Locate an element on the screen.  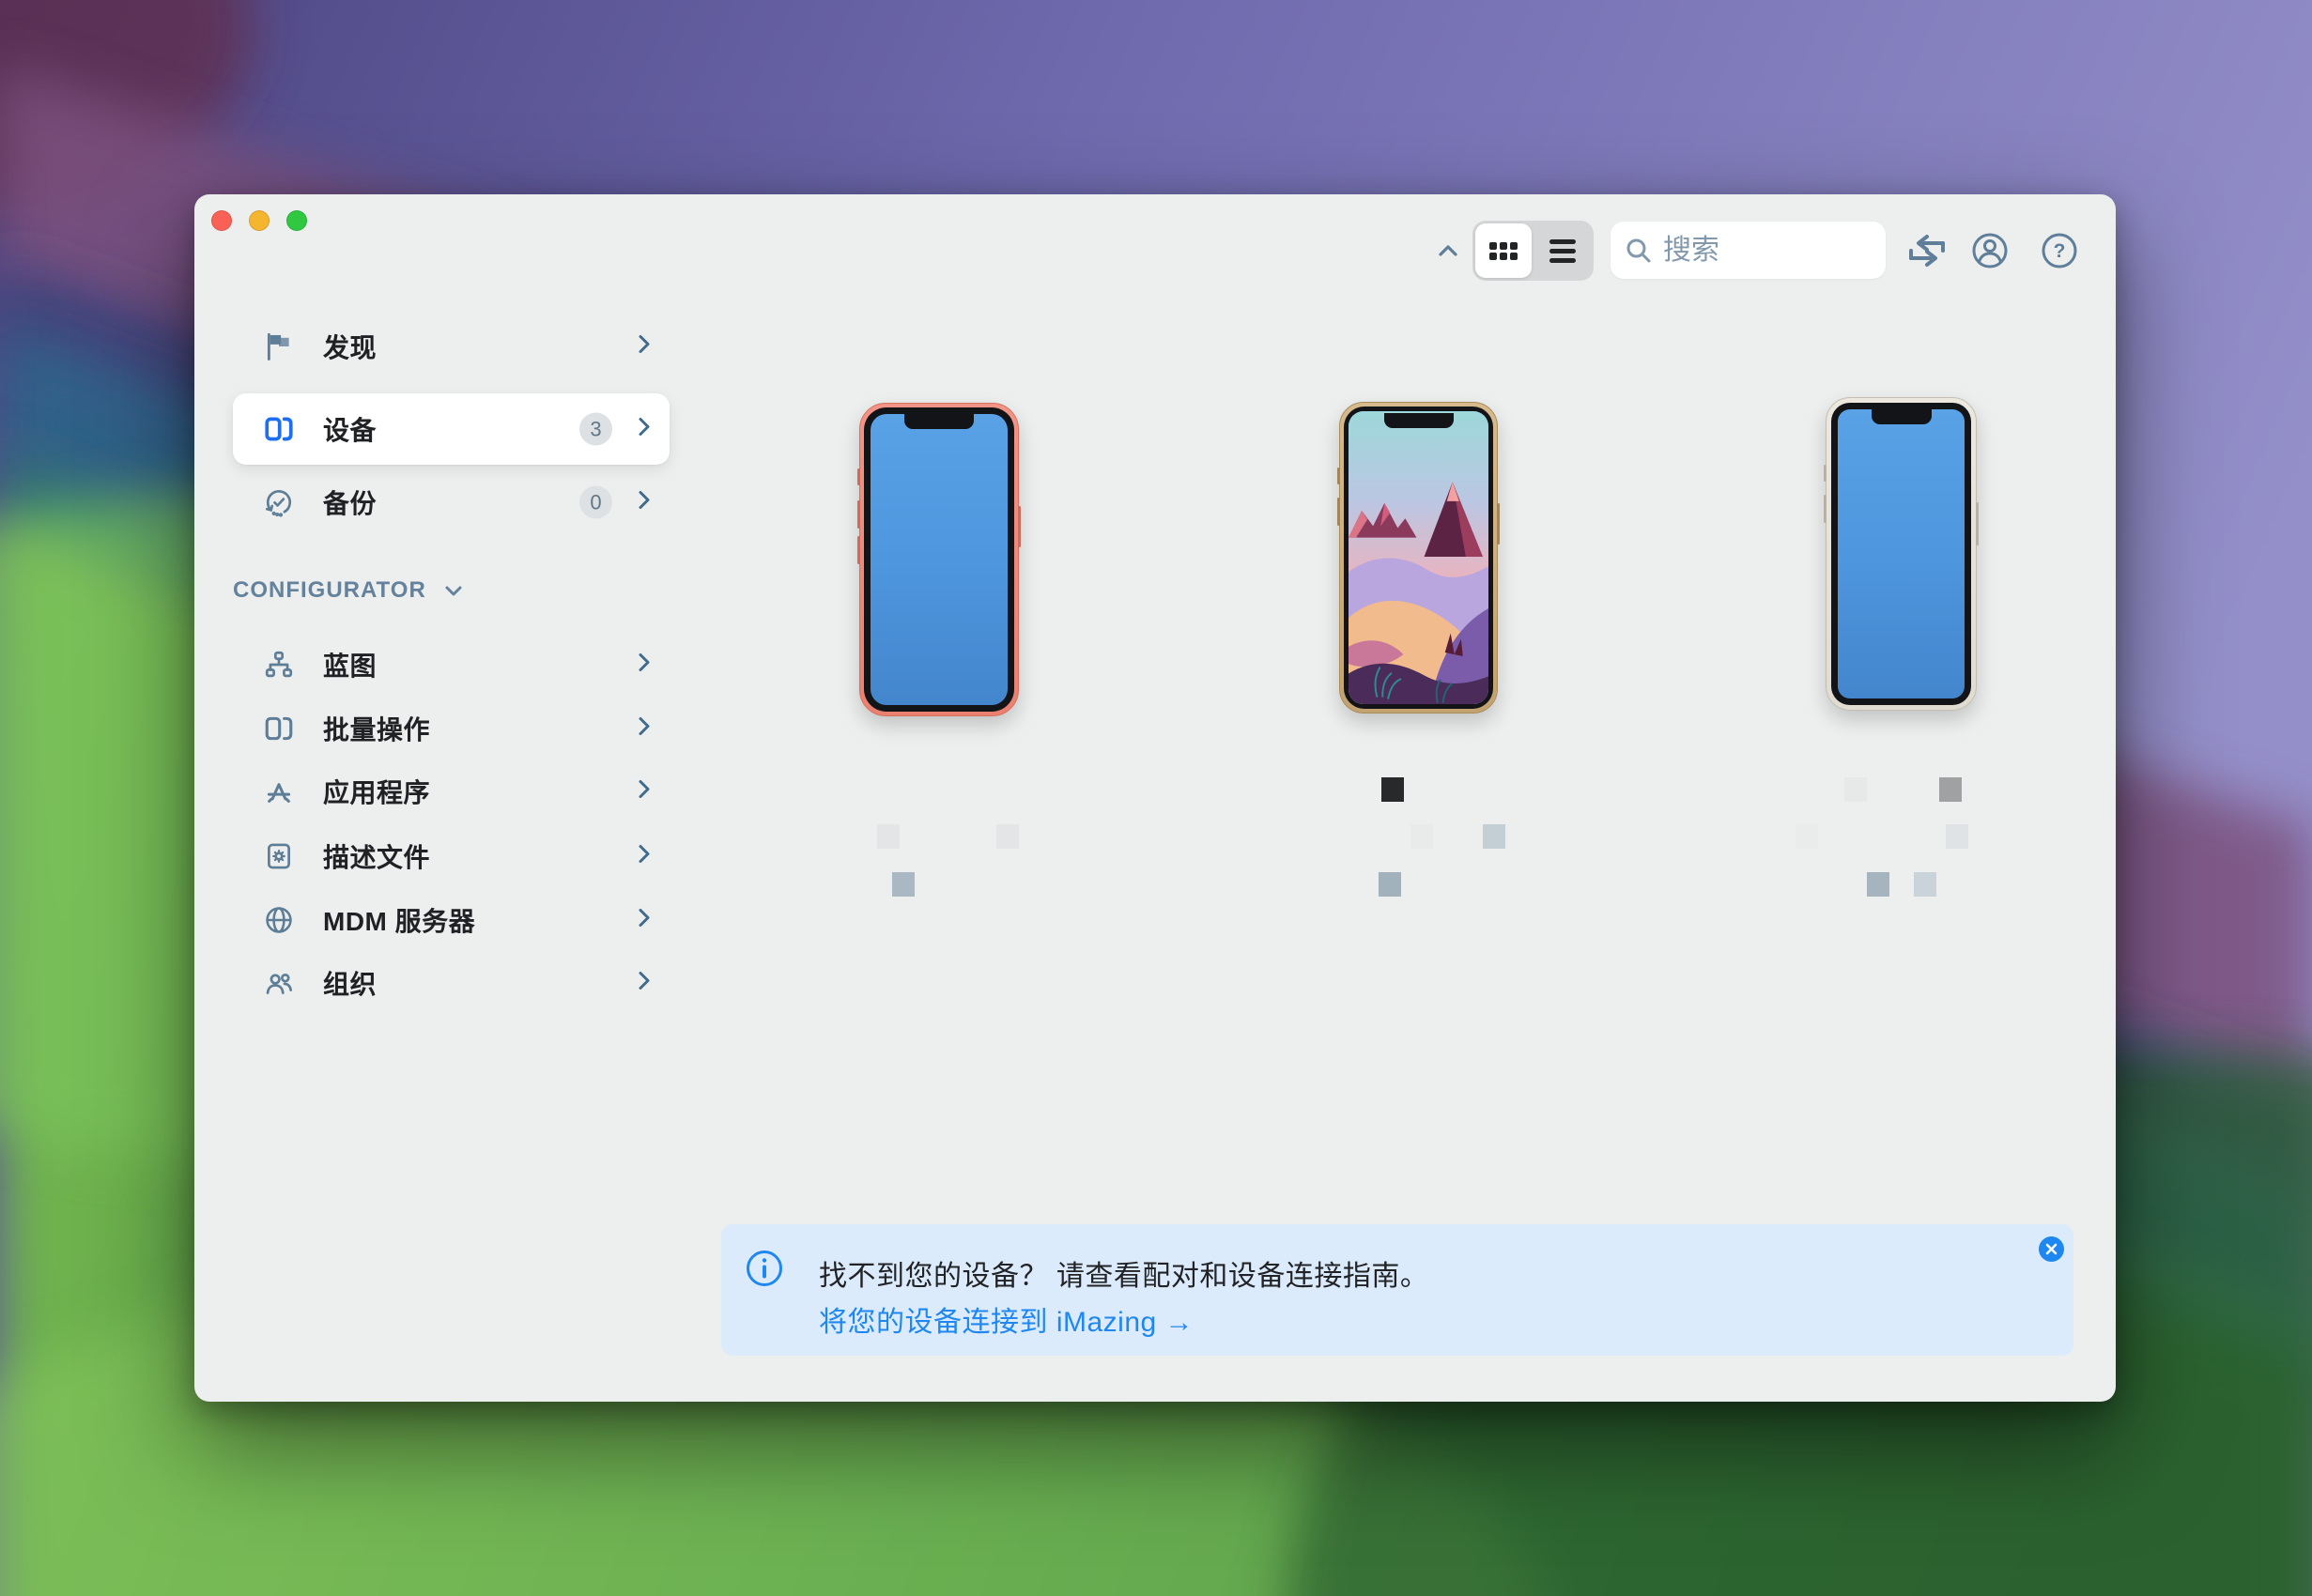
sidebar-item-blueprints: 蓝图 is located at coordinates (451, 665).